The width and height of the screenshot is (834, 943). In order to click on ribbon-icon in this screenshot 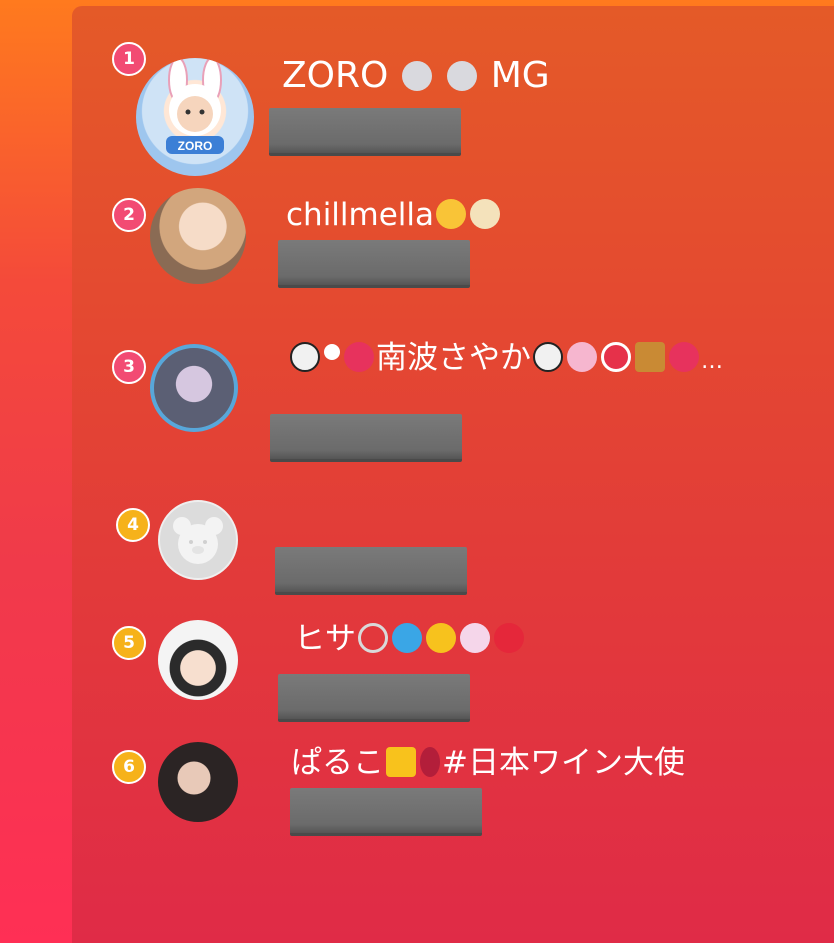, I will do `click(332, 352)`.